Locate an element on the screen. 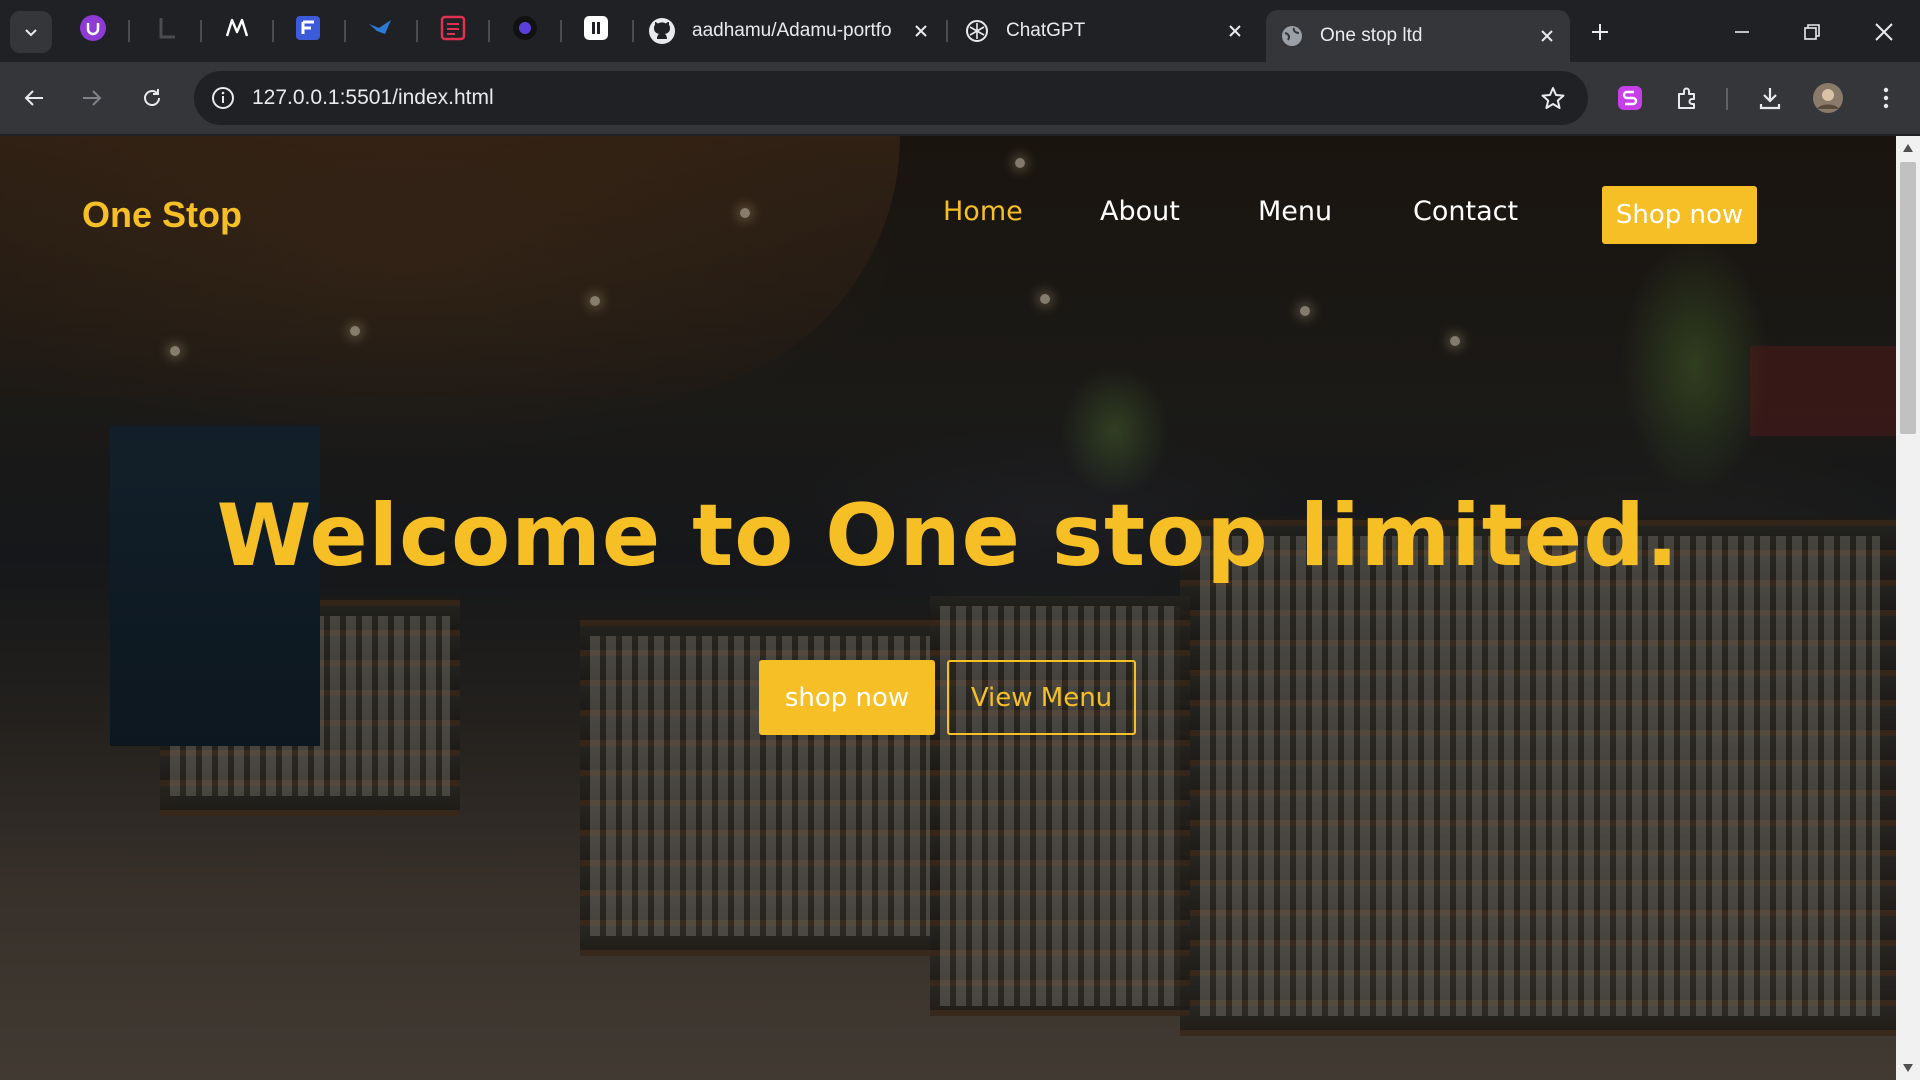 This screenshot has width=1920, height=1080. downloads-button is located at coordinates (1770, 98).